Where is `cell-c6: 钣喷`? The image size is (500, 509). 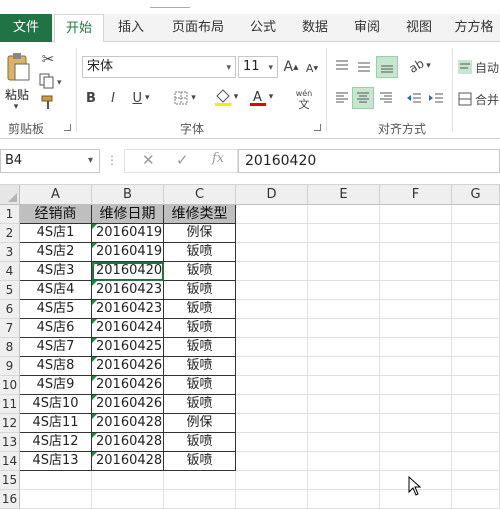 cell-c6: 钣喷 is located at coordinates (200, 309).